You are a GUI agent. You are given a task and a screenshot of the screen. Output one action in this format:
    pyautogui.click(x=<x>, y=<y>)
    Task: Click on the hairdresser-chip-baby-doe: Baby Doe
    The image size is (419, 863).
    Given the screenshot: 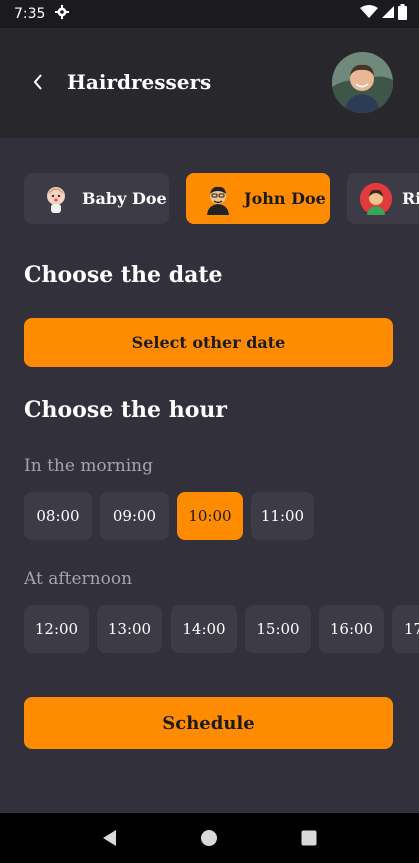 What is the action you would take?
    pyautogui.click(x=96, y=198)
    